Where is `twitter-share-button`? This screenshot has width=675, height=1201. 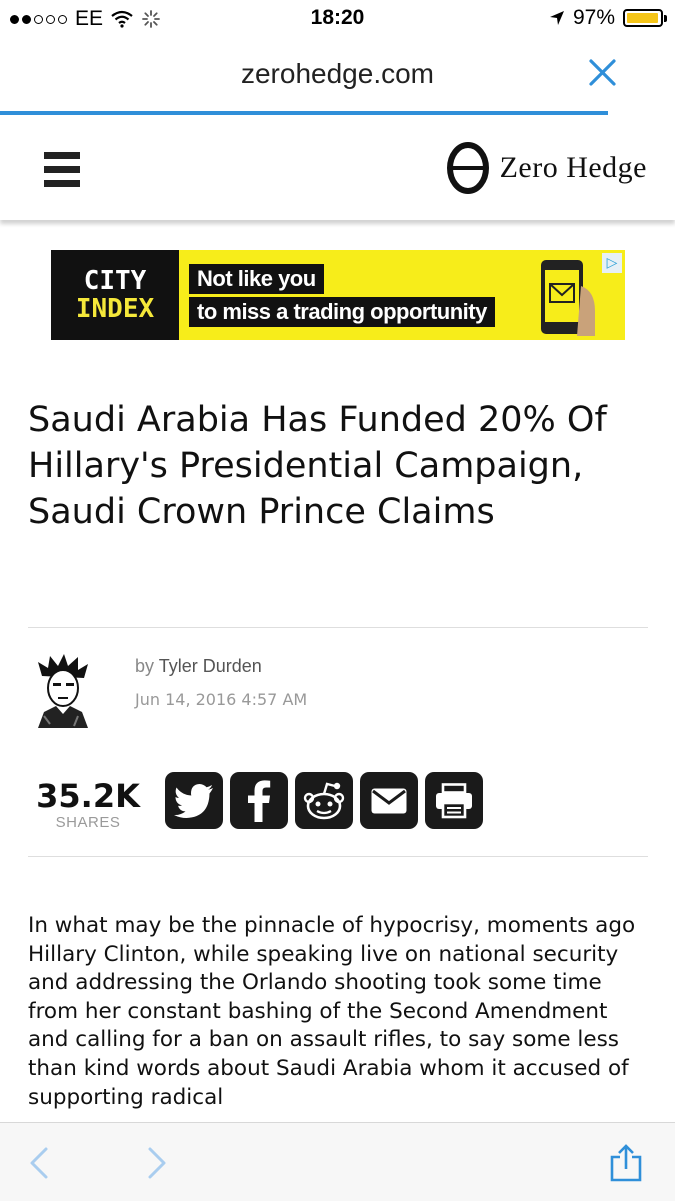 twitter-share-button is located at coordinates (194, 800).